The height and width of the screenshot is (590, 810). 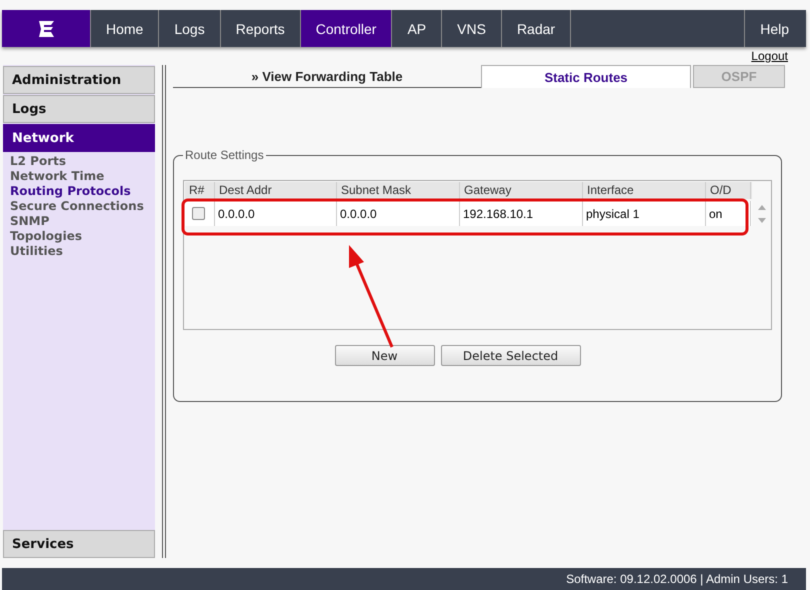 I want to click on forwarding-table-link: » View Forwarding Table, so click(x=327, y=76).